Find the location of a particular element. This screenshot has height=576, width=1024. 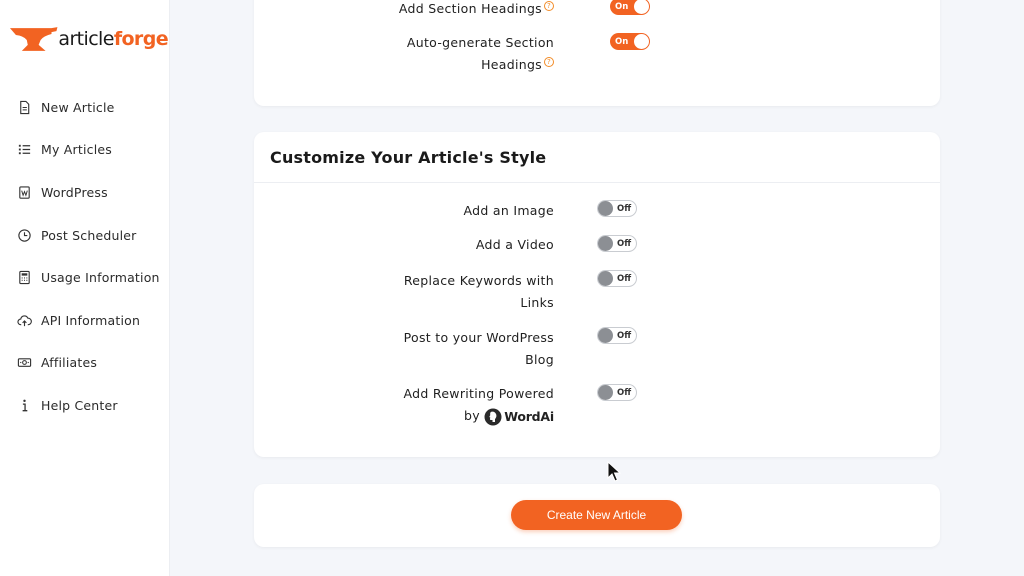

add-image-label: Add an Image is located at coordinates (404, 211).